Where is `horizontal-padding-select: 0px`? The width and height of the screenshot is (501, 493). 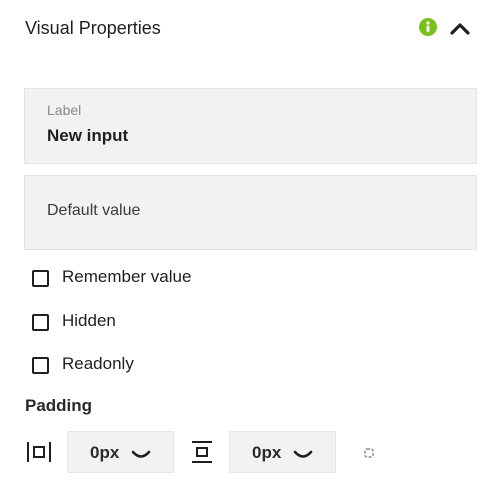
horizontal-padding-select: 0px is located at coordinates (120, 452).